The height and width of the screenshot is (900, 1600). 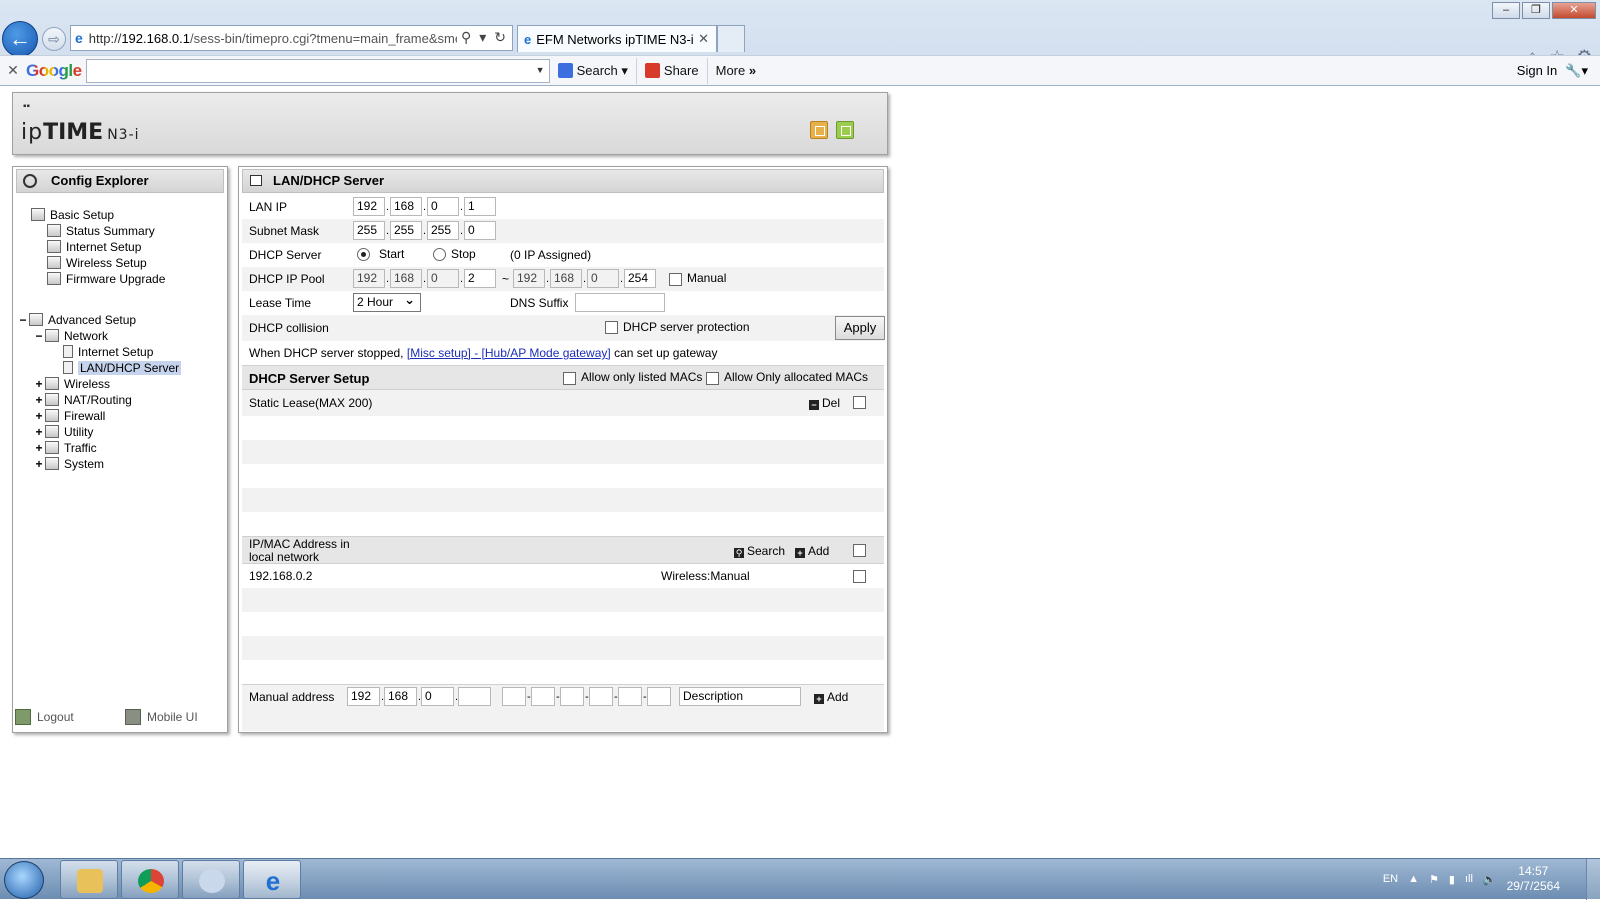 What do you see at coordinates (369, 230) in the screenshot?
I see `subnet-octet-1: 255` at bounding box center [369, 230].